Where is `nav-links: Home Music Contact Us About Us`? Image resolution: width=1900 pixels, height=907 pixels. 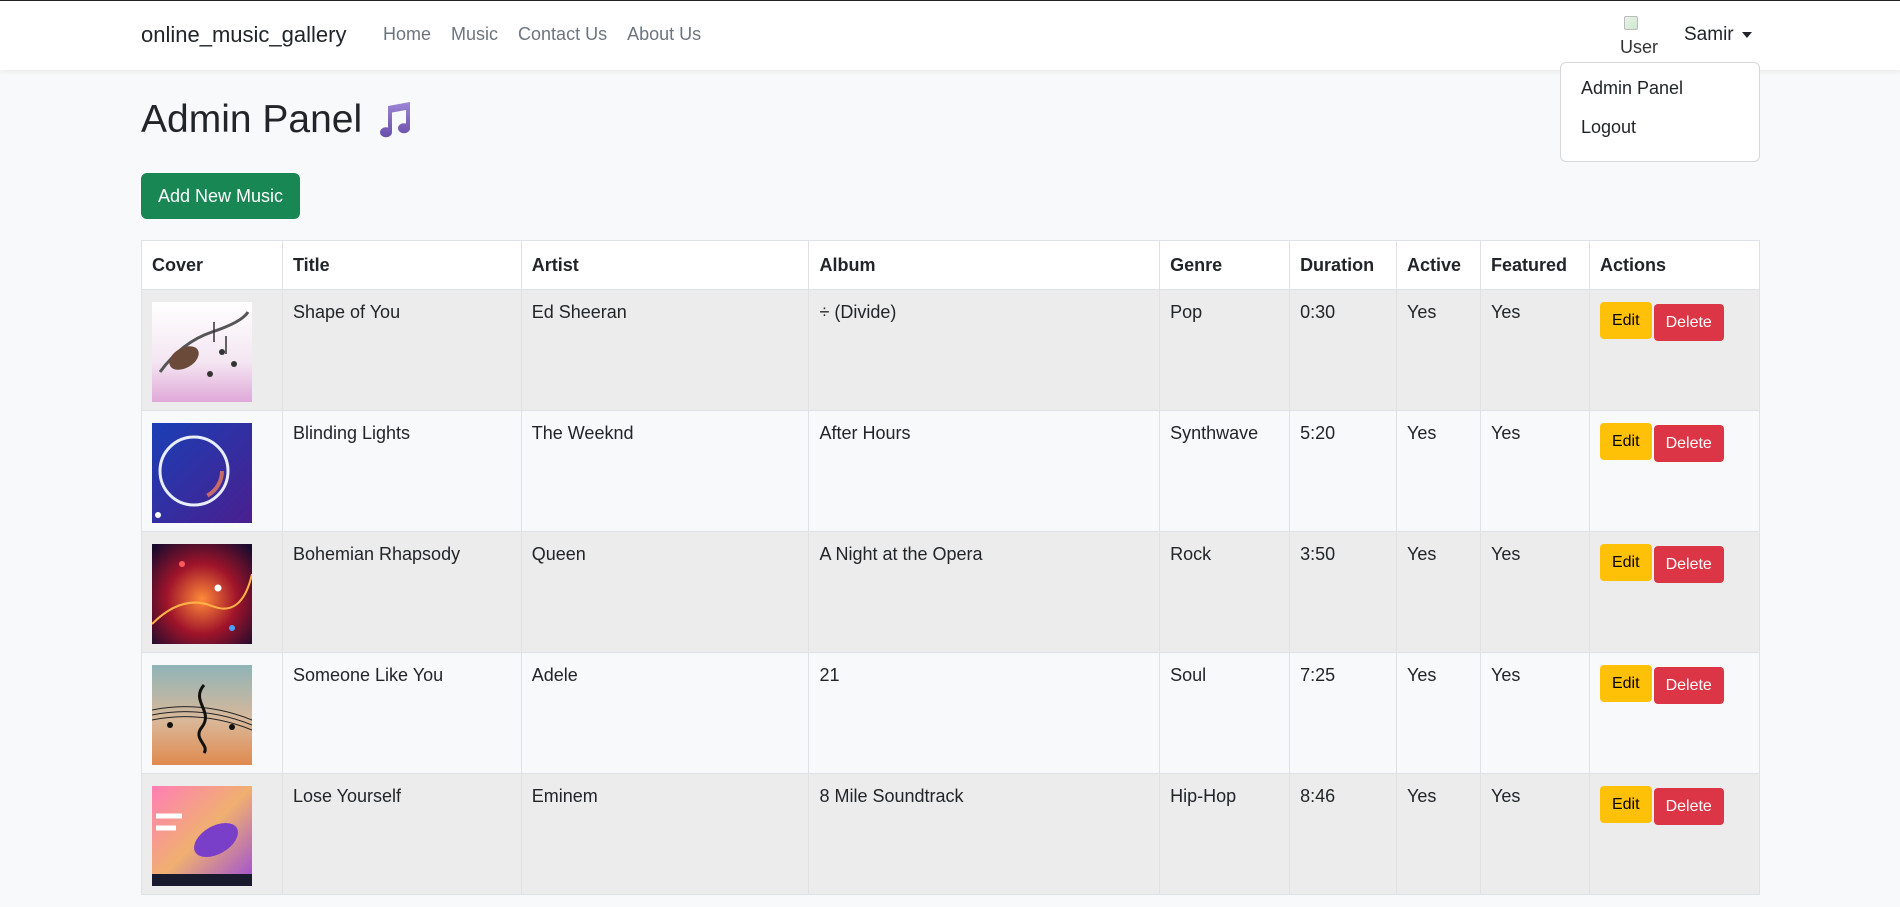
nav-links: Home Music Contact Us About Us is located at coordinates (552, 34).